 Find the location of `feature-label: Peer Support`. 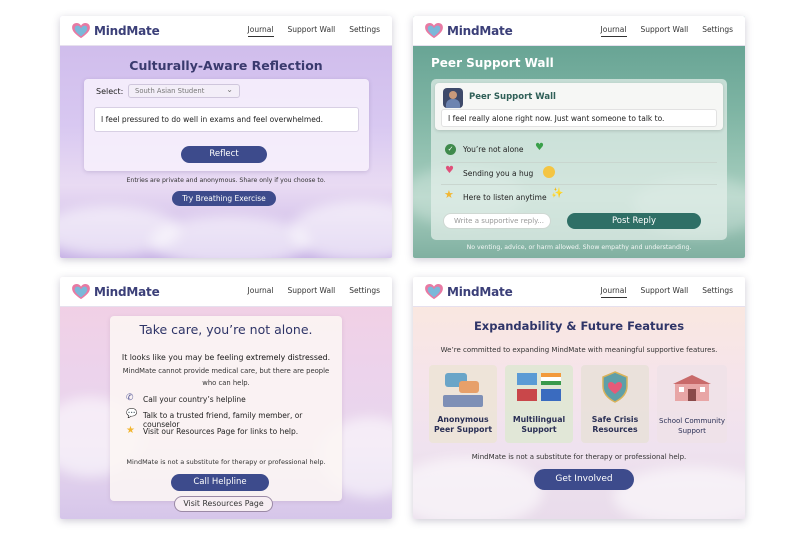

feature-label: Peer Support is located at coordinates (463, 429).